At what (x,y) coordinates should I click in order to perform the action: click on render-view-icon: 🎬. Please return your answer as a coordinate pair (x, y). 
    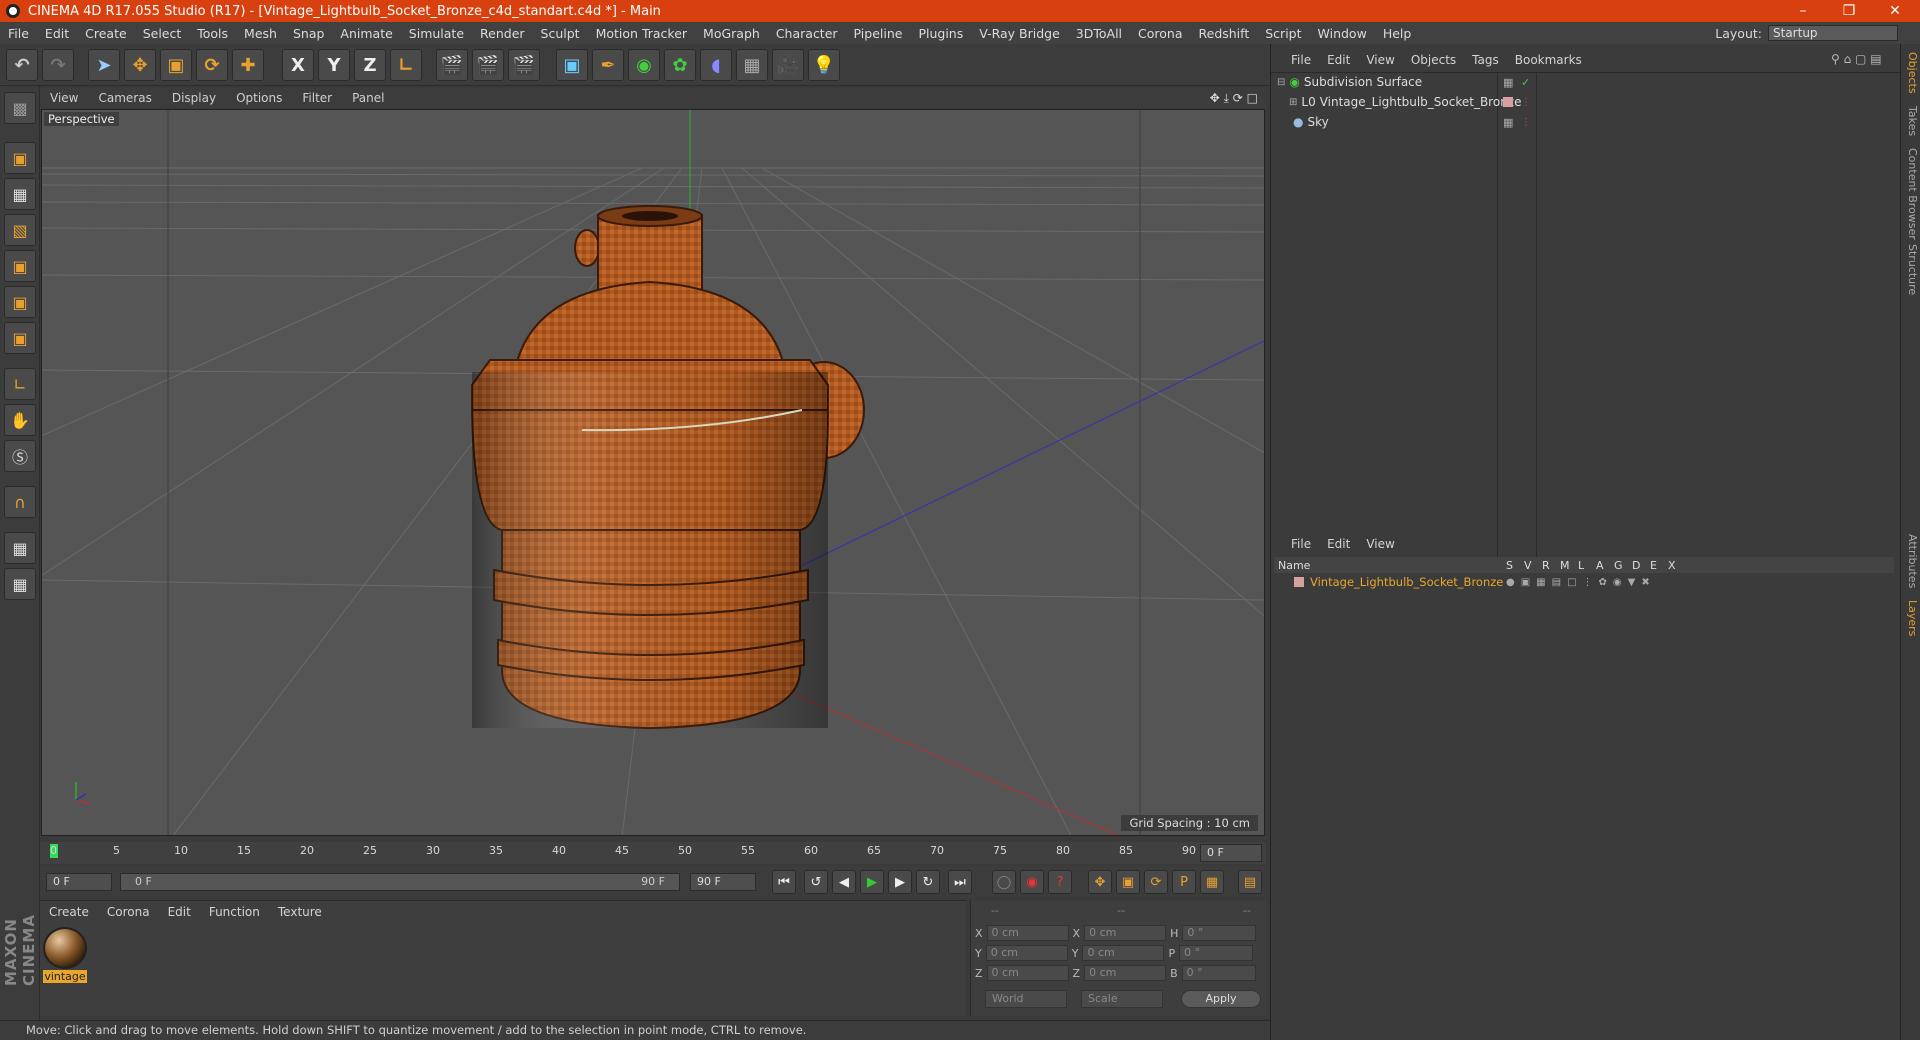
    Looking at the image, I should click on (452, 65).